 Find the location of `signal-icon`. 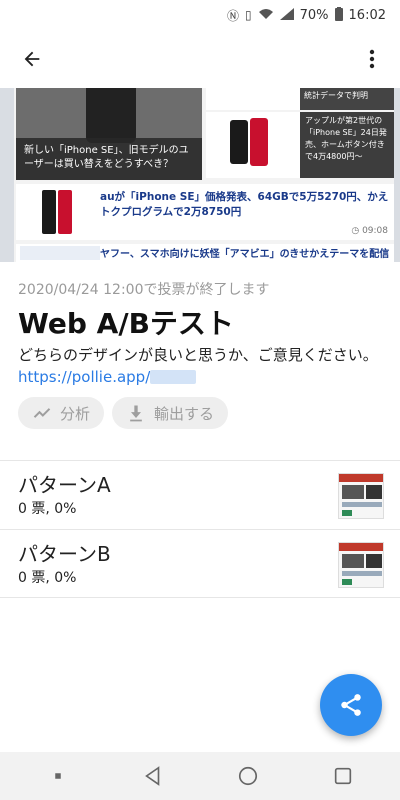

signal-icon is located at coordinates (286, 15).